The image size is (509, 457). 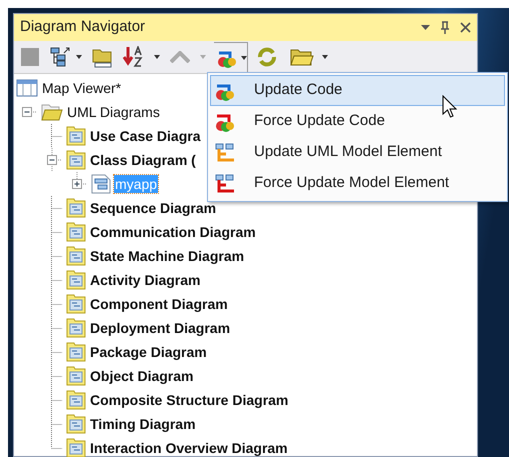 I want to click on tree-item: Activity Diagram, so click(x=145, y=280).